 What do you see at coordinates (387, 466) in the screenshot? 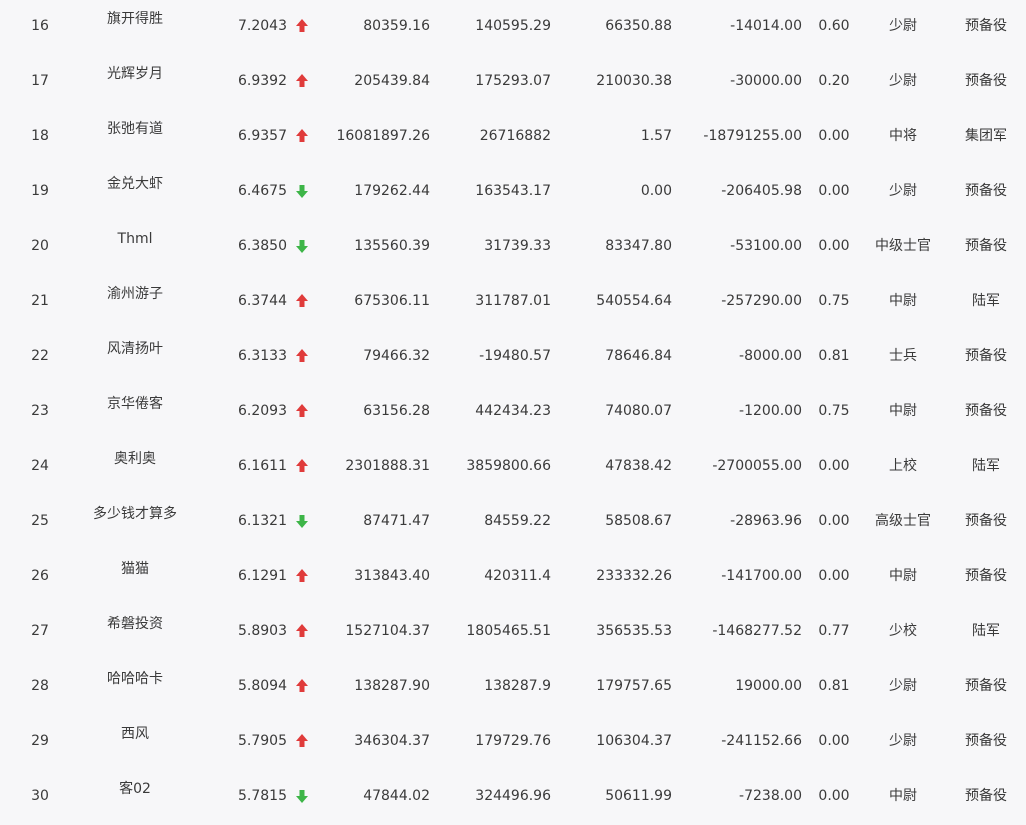
I see `value1-cell: 2301888.31` at bounding box center [387, 466].